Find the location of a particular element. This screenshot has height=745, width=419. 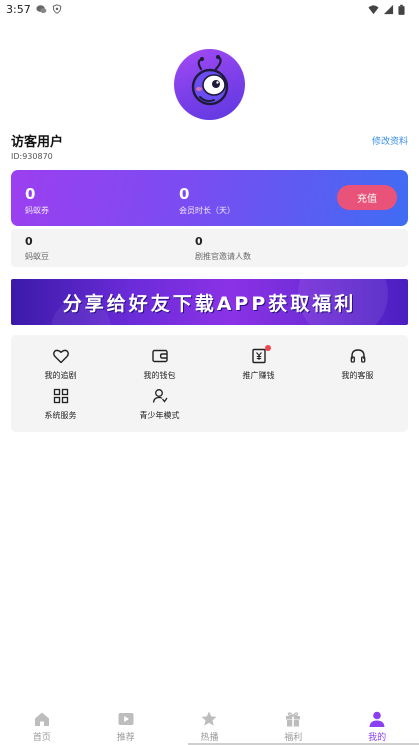

signal-icon is located at coordinates (388, 9).